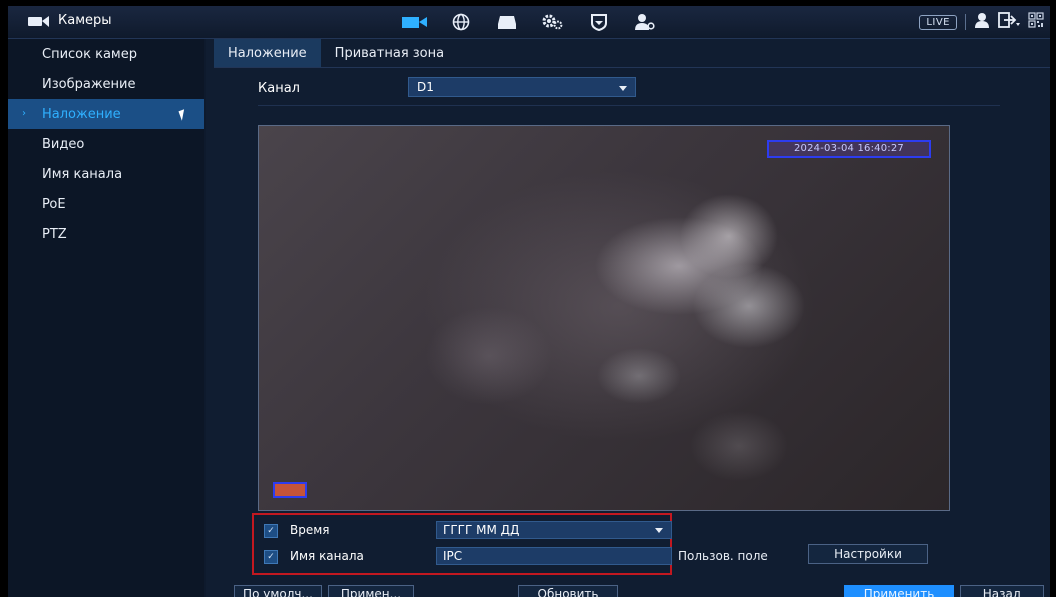  What do you see at coordinates (632, 67) in the screenshot?
I see `tab-divider` at bounding box center [632, 67].